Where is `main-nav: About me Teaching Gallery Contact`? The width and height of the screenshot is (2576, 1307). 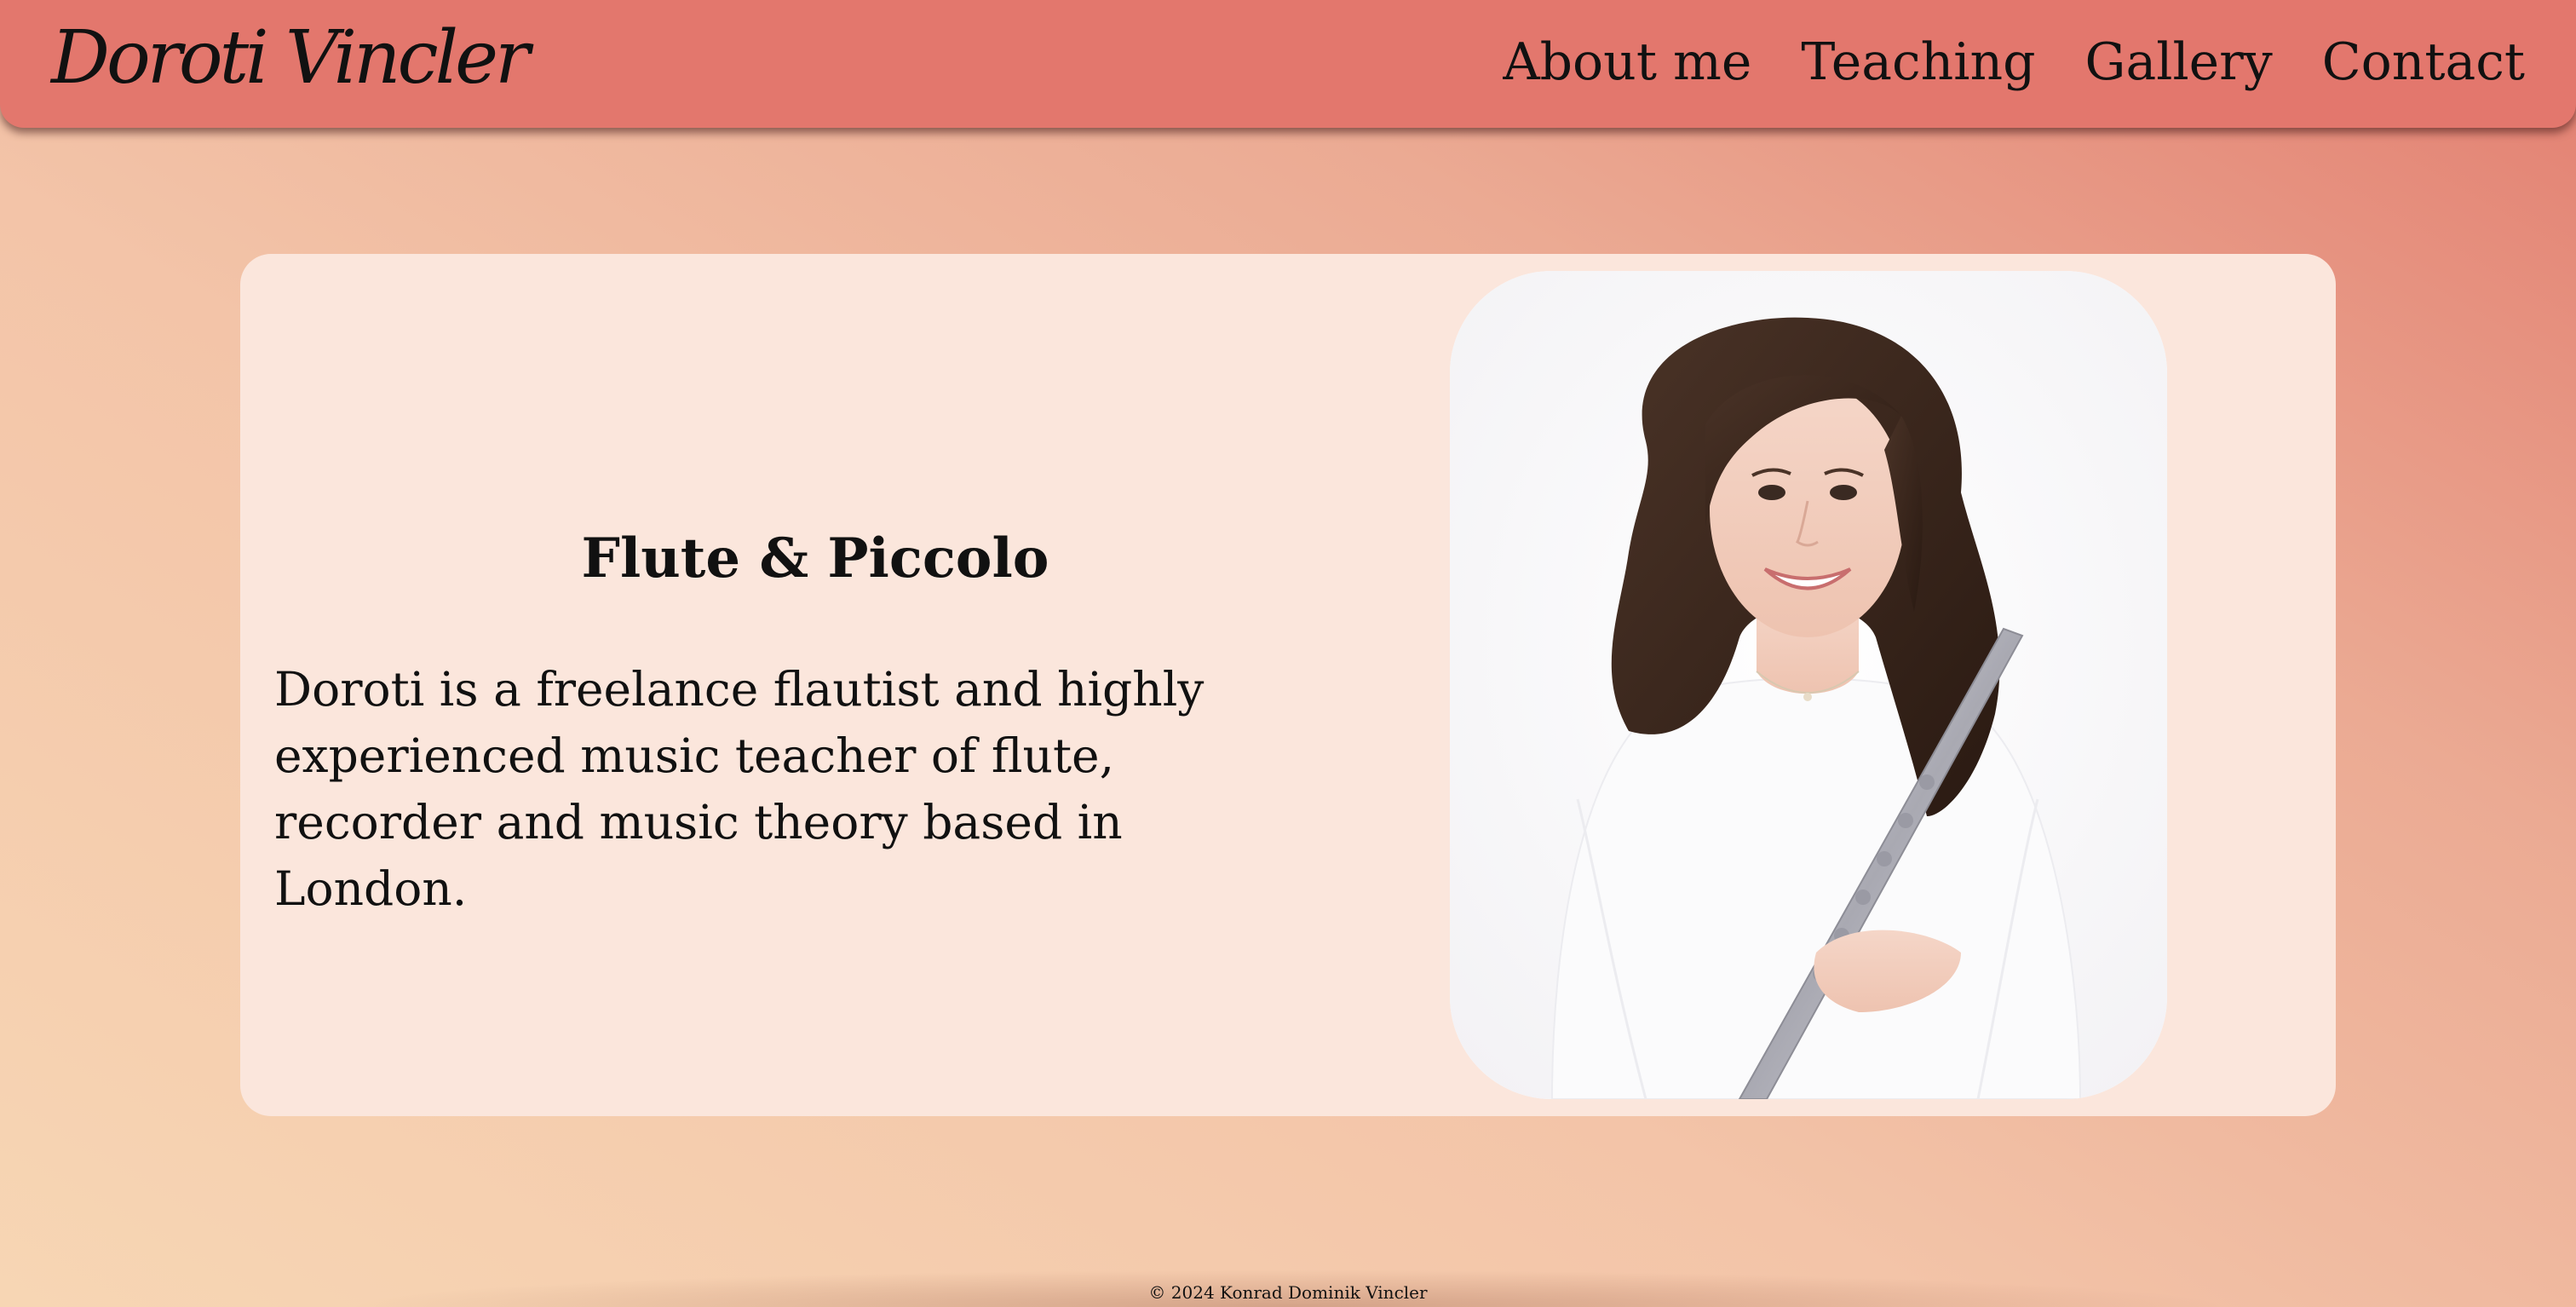
main-nav: About me Teaching Gallery Contact is located at coordinates (2014, 62).